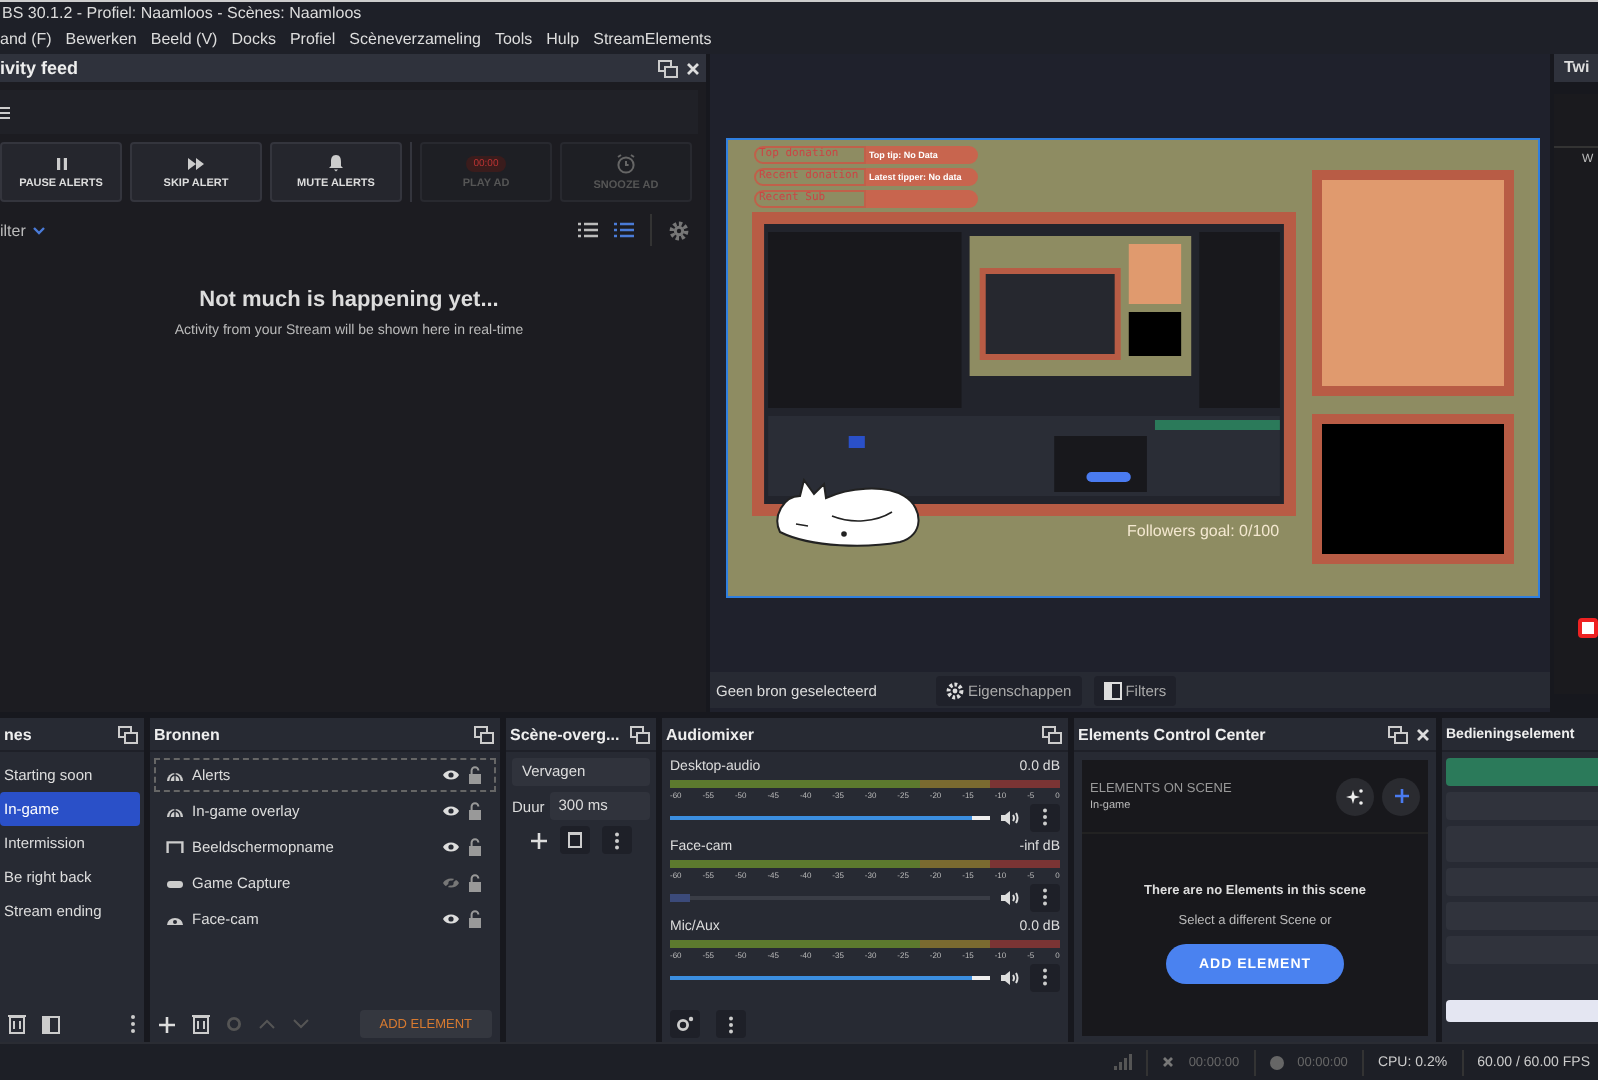 The image size is (1598, 1080). What do you see at coordinates (184, 40) in the screenshot?
I see `menu-item: Beeld (V)` at bounding box center [184, 40].